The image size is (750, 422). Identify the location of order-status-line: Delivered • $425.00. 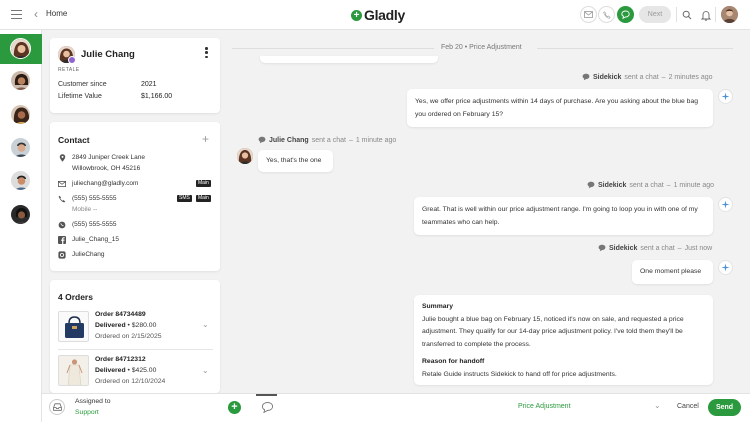
(126, 370).